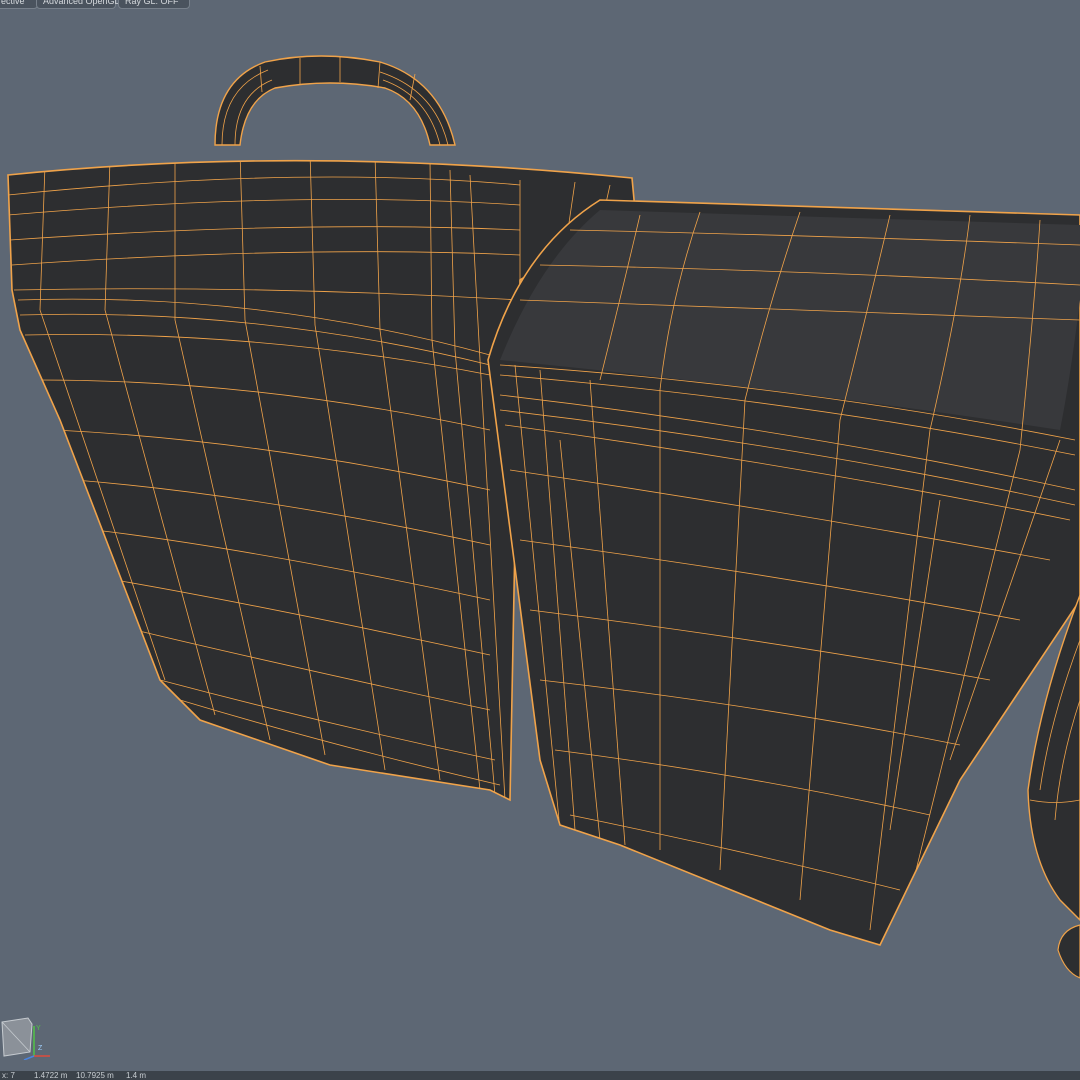 This screenshot has width=1080, height=1080. I want to click on bag-handle, so click(335, 100).